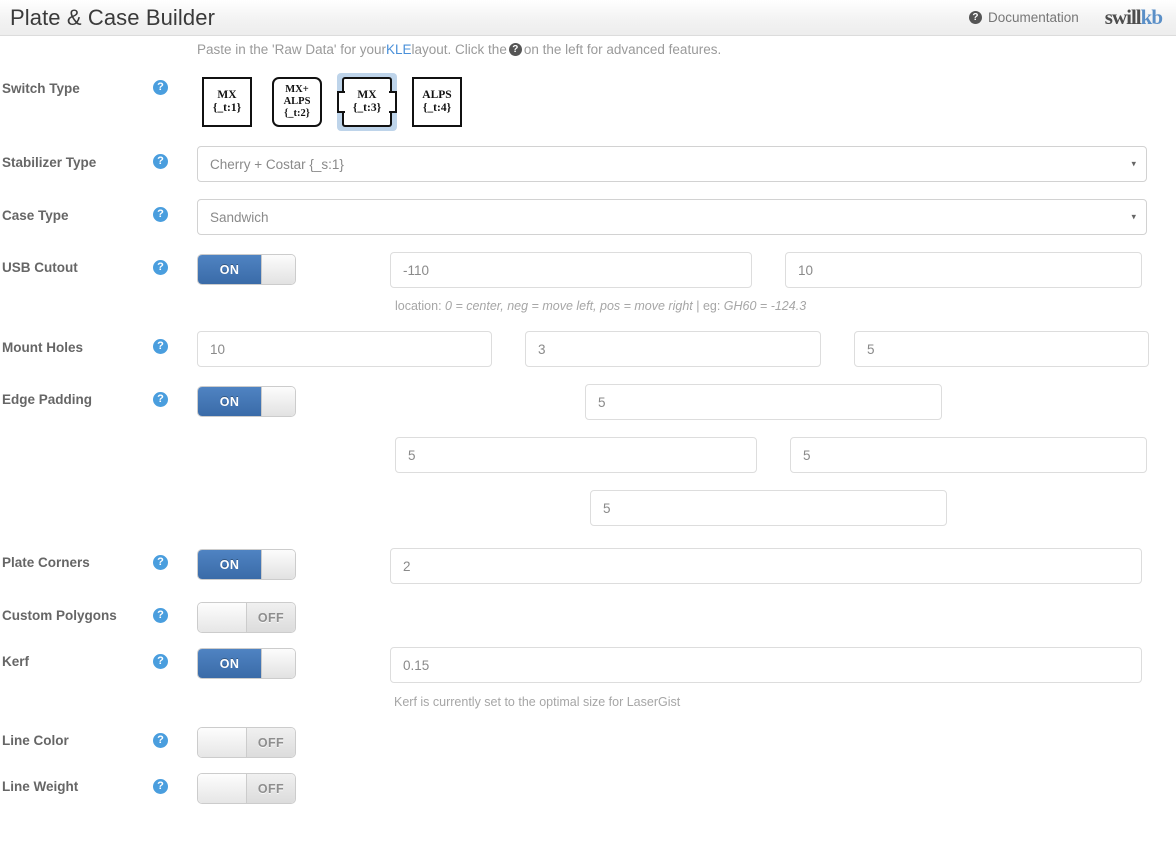 The image size is (1176, 850). What do you see at coordinates (172, 210) in the screenshot?
I see `help-case-type: ?` at bounding box center [172, 210].